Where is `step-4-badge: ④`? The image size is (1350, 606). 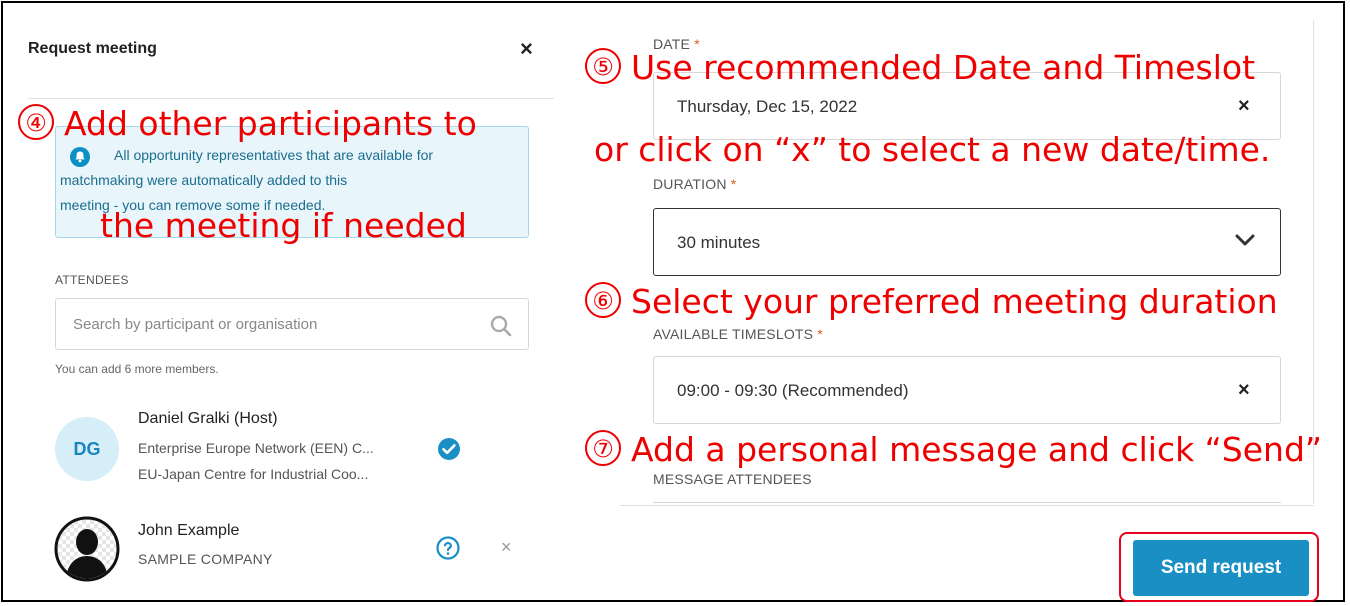
step-4-badge: ④ is located at coordinates (36, 122).